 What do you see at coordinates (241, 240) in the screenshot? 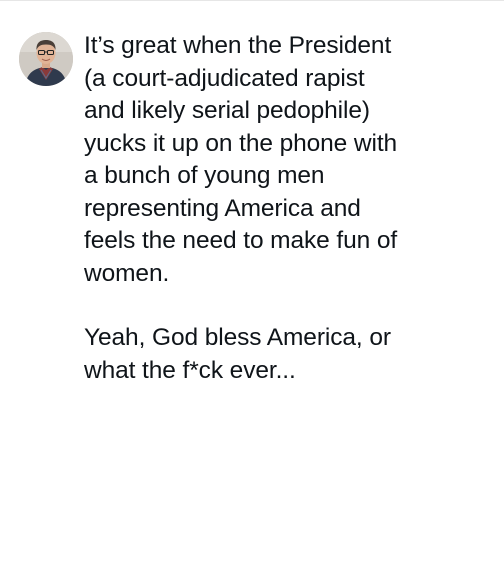
I see `post-text-line: feels the need to make fun of` at bounding box center [241, 240].